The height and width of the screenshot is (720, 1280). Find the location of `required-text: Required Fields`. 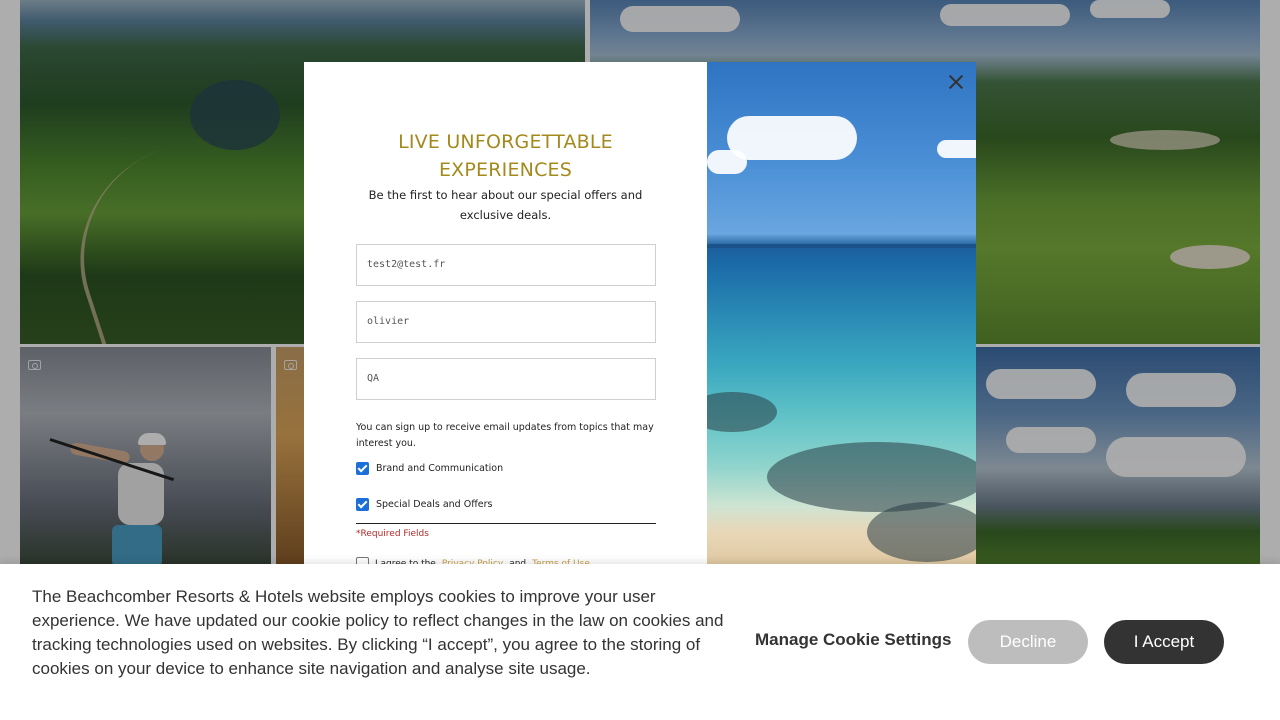

required-text: Required Fields is located at coordinates (394, 534).